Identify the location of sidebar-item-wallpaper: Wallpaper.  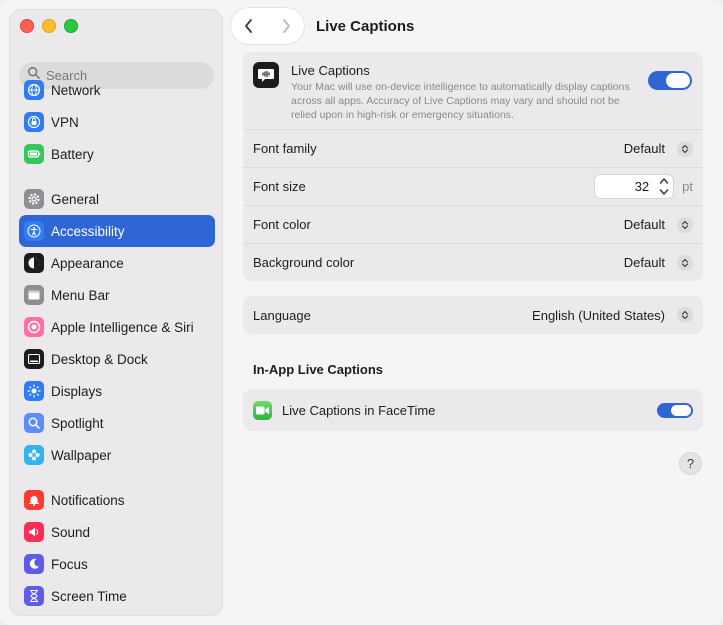
(117, 455).